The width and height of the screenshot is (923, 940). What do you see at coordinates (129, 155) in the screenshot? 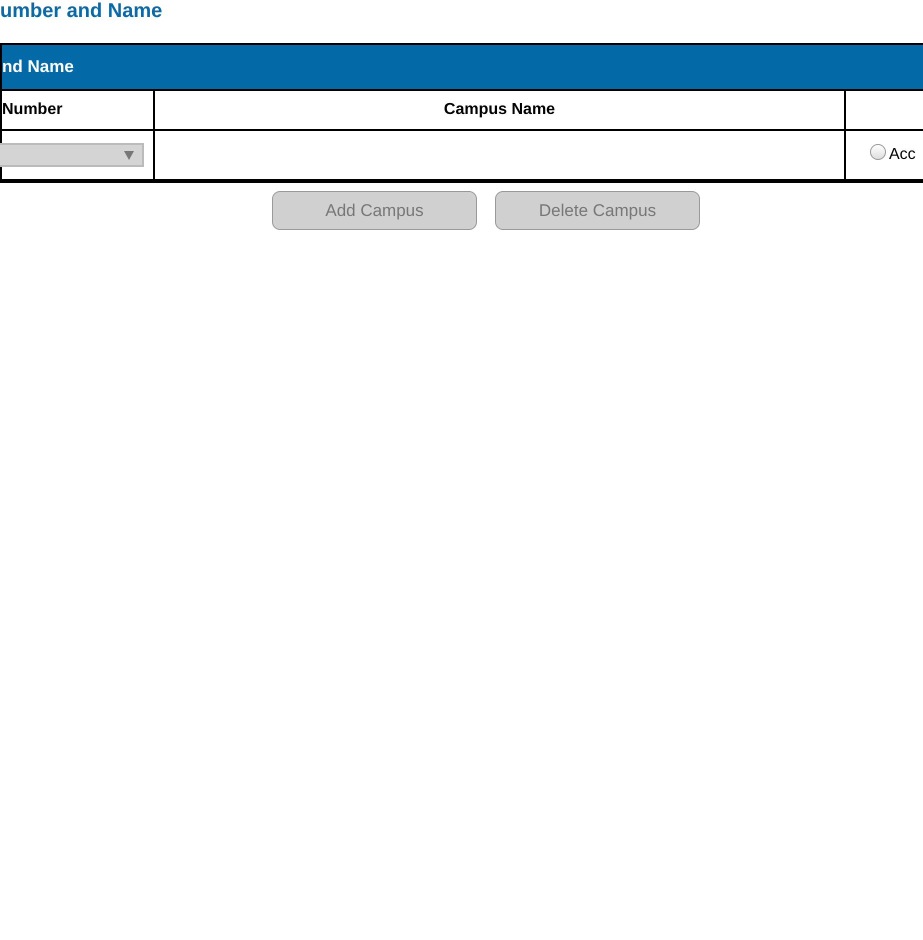
I see `dropdown-arrow-icon` at bounding box center [129, 155].